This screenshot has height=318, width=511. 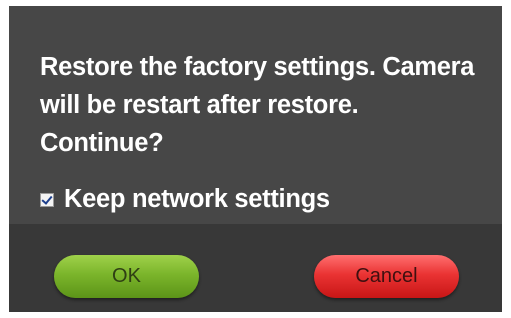 What do you see at coordinates (197, 198) in the screenshot?
I see `keep-network-label: Keep network settings` at bounding box center [197, 198].